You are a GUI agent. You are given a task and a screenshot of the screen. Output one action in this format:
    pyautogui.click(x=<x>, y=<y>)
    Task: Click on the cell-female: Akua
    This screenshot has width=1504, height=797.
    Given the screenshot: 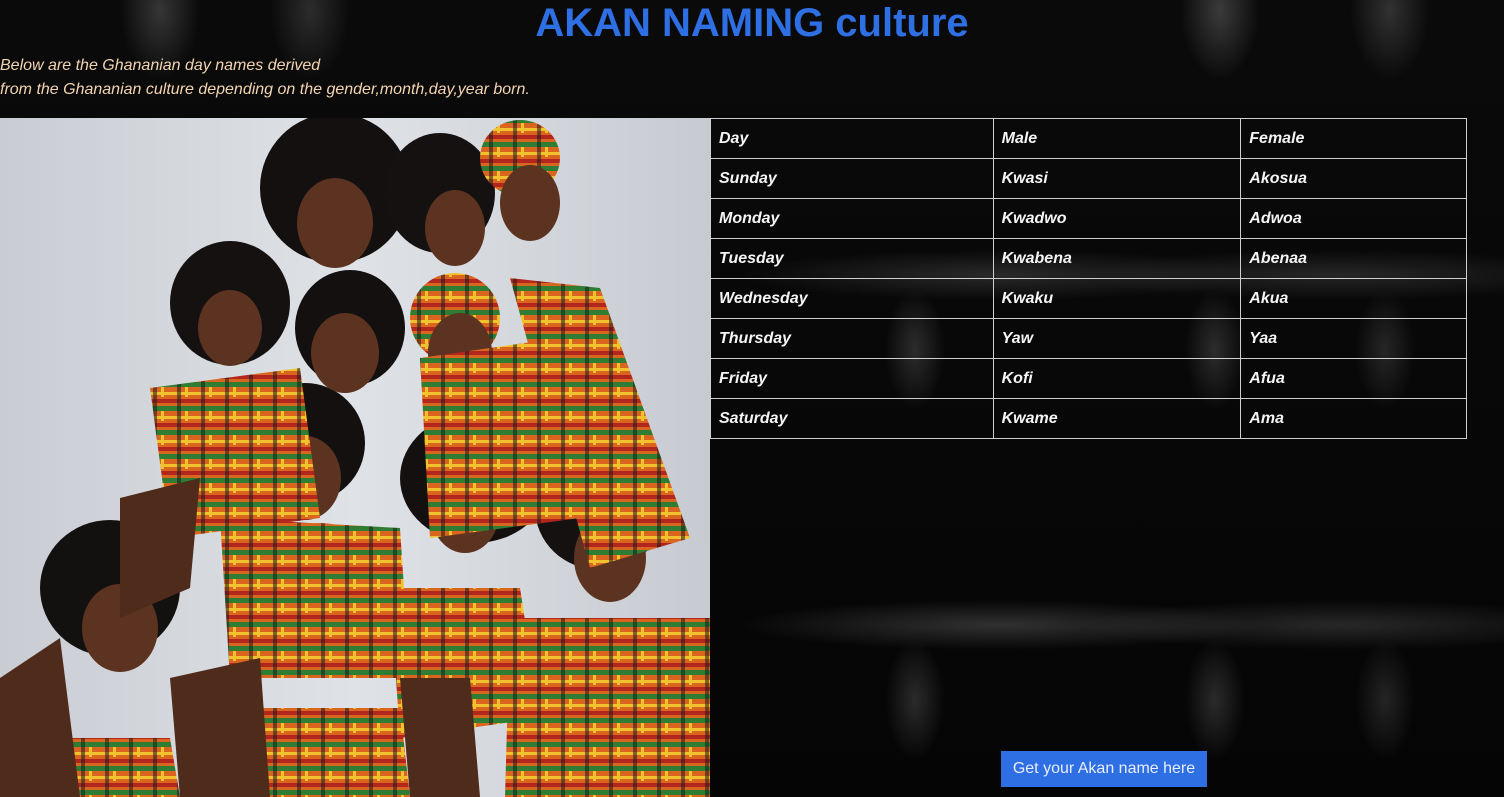 What is the action you would take?
    pyautogui.click(x=1353, y=298)
    